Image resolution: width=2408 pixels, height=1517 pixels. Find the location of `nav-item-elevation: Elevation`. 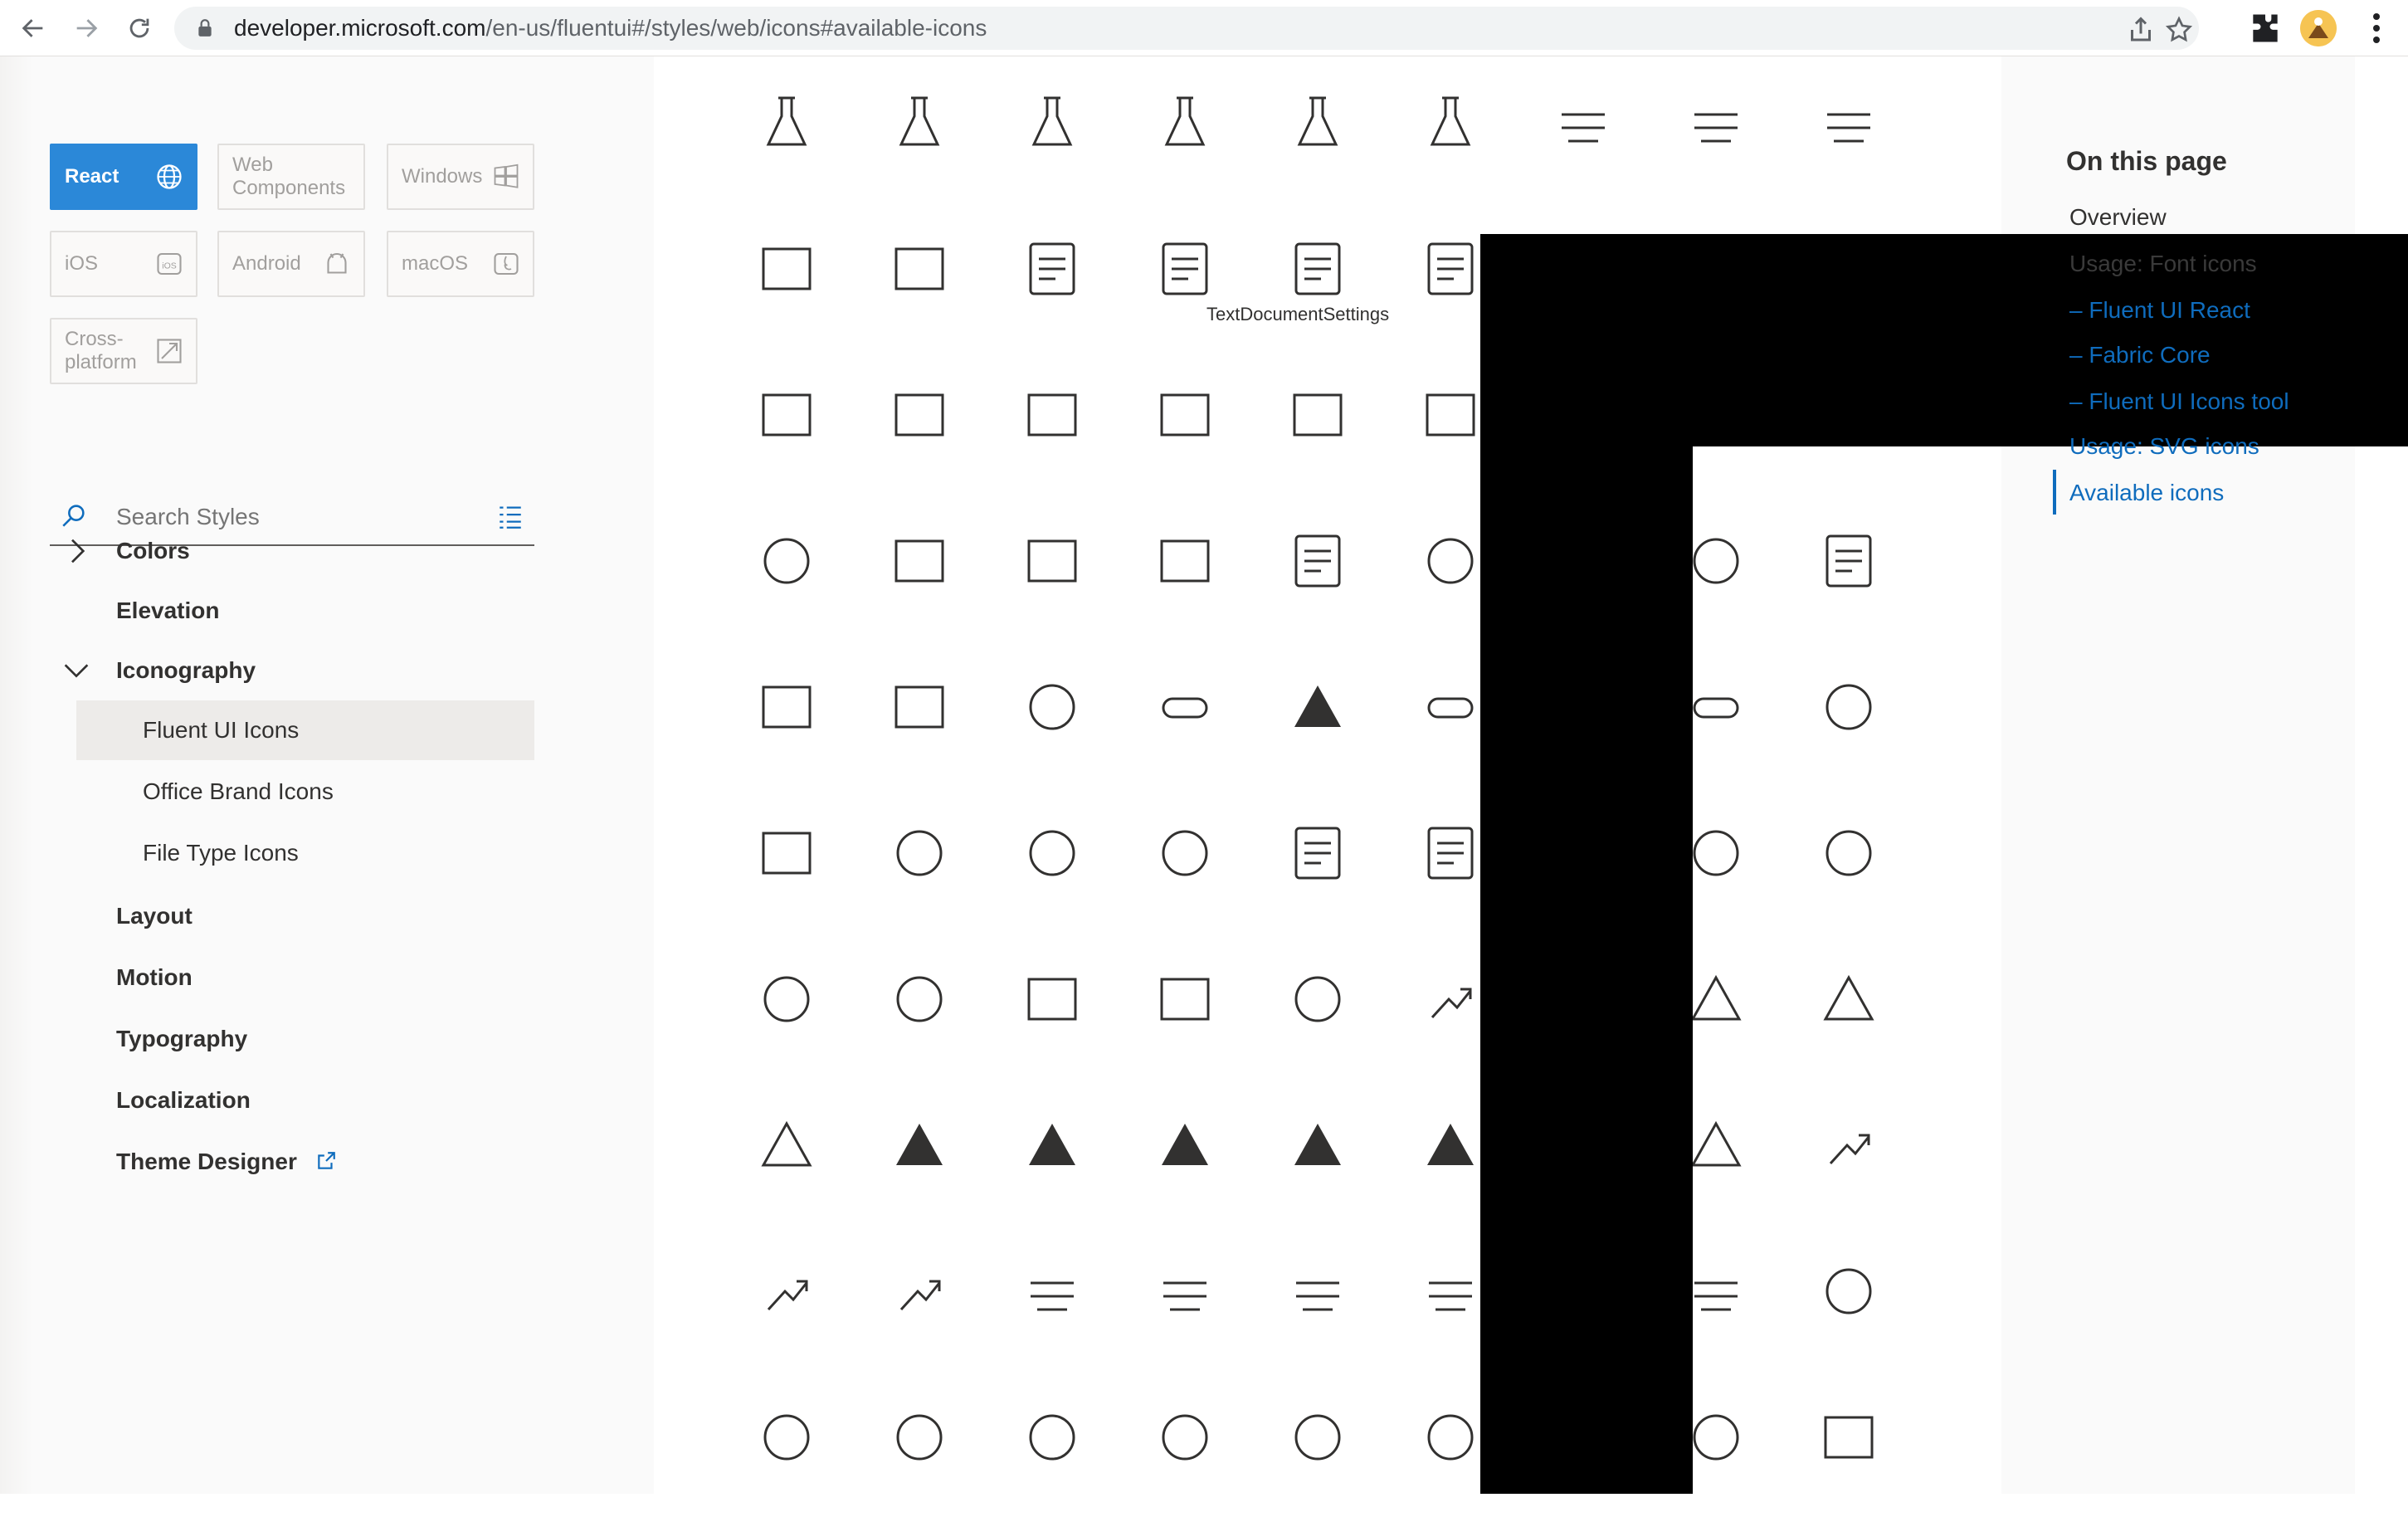

nav-item-elevation: Elevation is located at coordinates (167, 611).